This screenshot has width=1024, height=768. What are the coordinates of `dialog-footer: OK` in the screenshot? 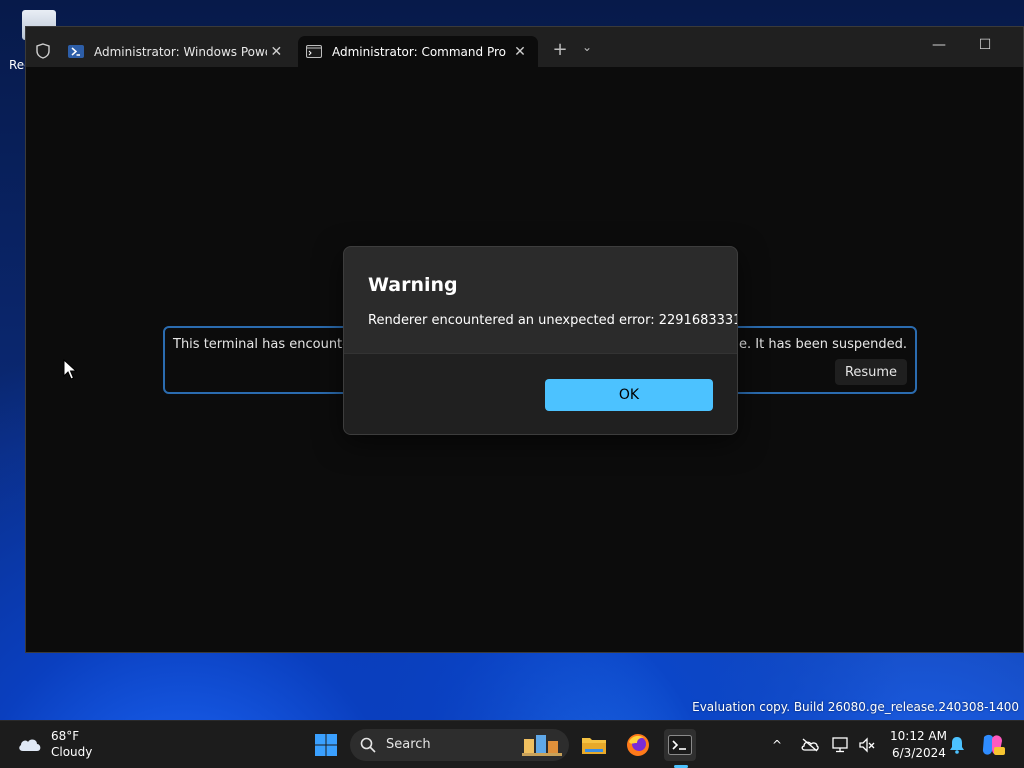 It's located at (540, 393).